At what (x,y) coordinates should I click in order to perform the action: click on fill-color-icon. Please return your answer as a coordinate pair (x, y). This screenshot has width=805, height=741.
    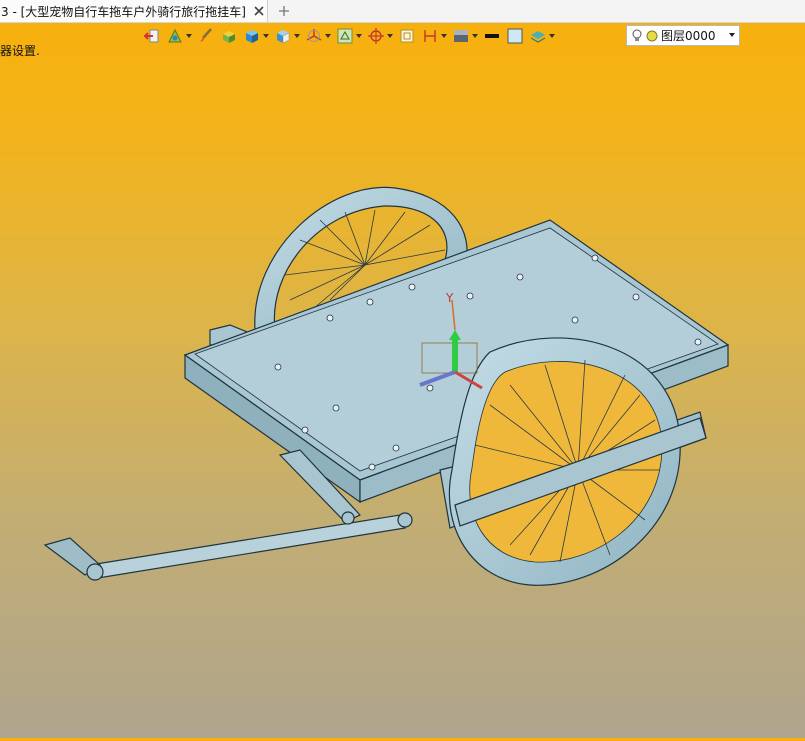
    Looking at the image, I should click on (515, 36).